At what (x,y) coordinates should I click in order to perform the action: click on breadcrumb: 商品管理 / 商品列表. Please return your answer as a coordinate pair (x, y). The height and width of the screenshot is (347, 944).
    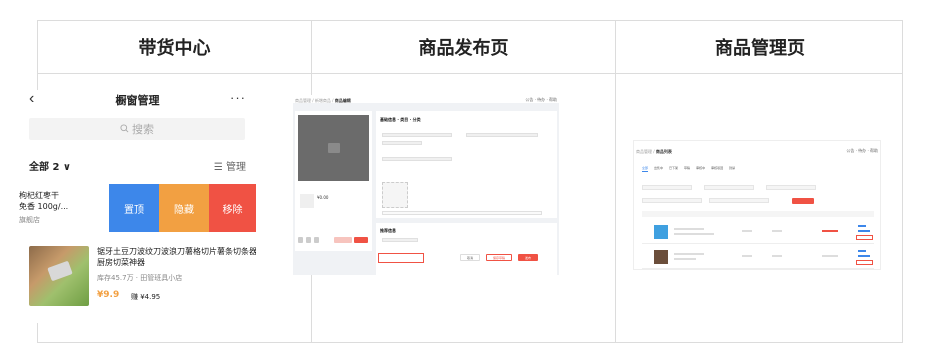
    Looking at the image, I should click on (654, 151).